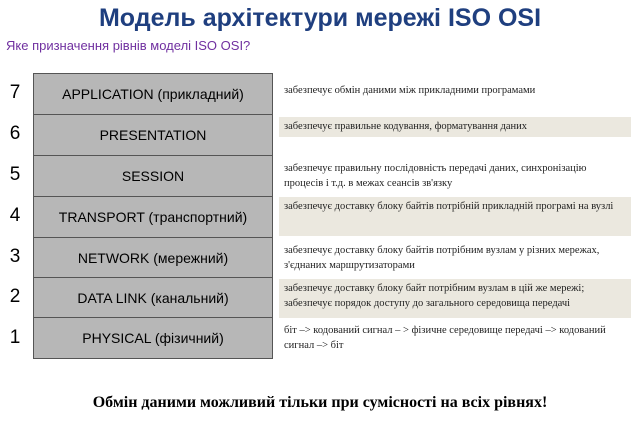 This screenshot has height=429, width=640. I want to click on layer-number: 4, so click(15, 215).